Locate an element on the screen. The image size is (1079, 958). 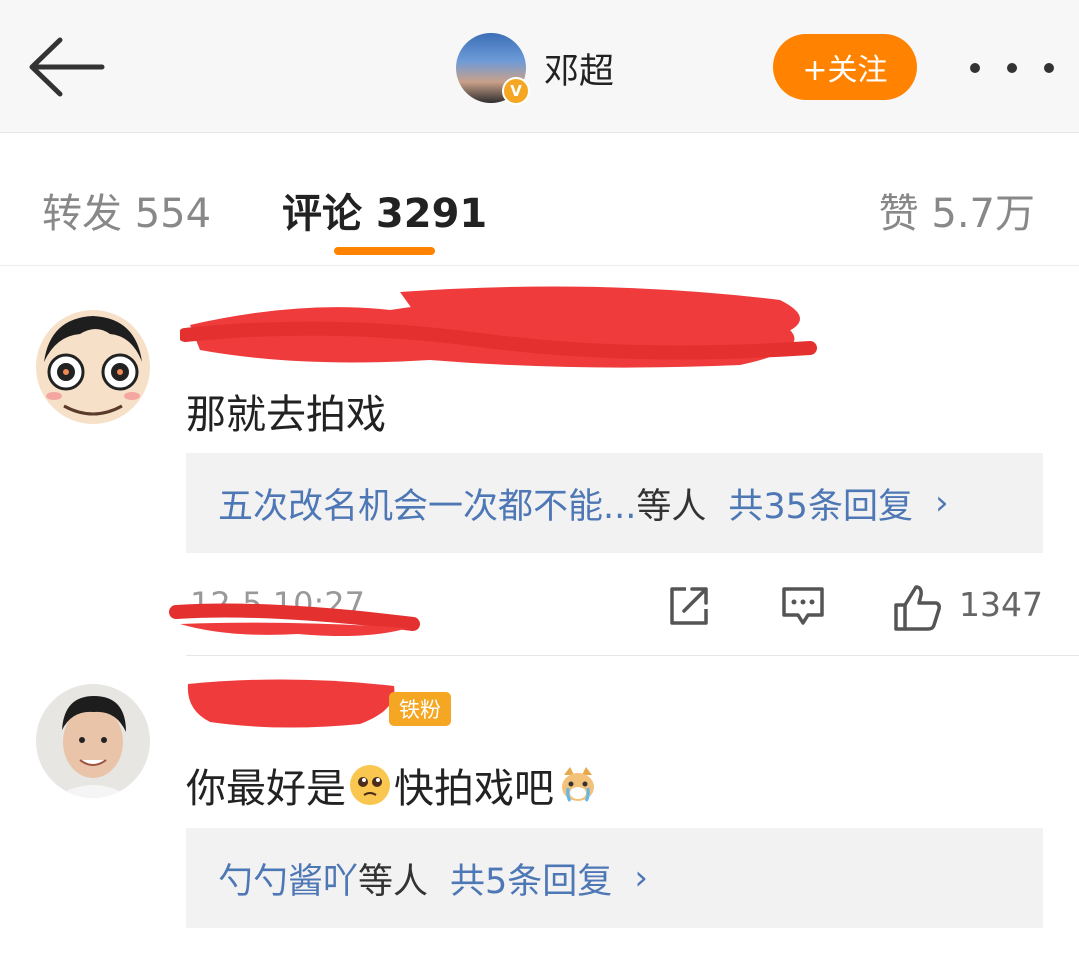
reply-preview: 勺勺酱吖 等人 共5条回复 › is located at coordinates (614, 878).